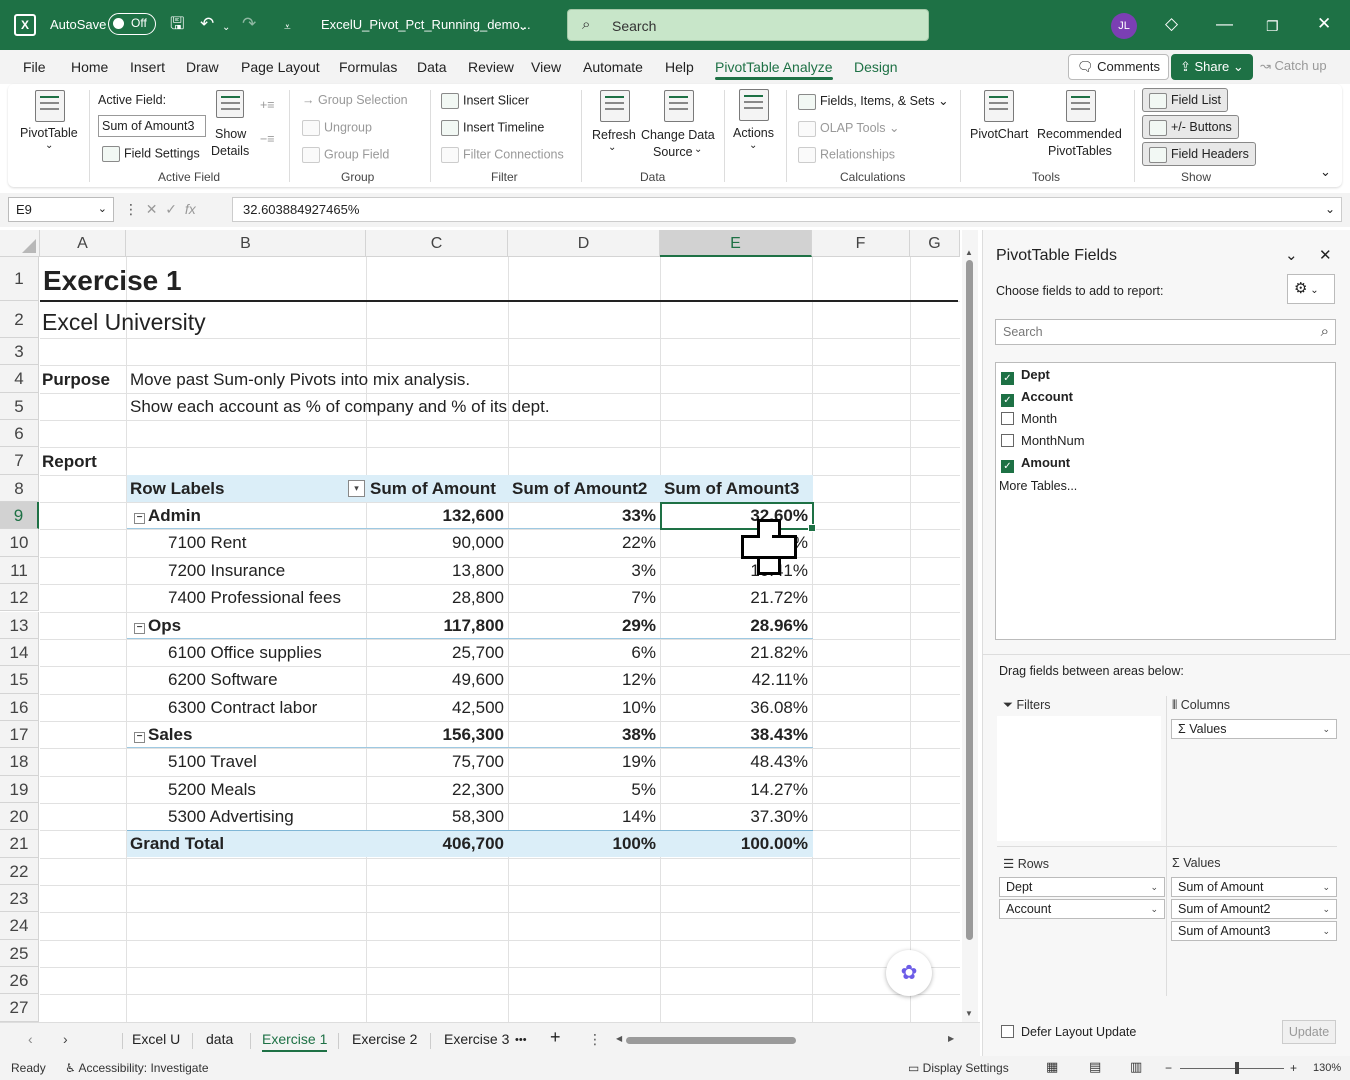  I want to click on tab-review: Review, so click(491, 67).